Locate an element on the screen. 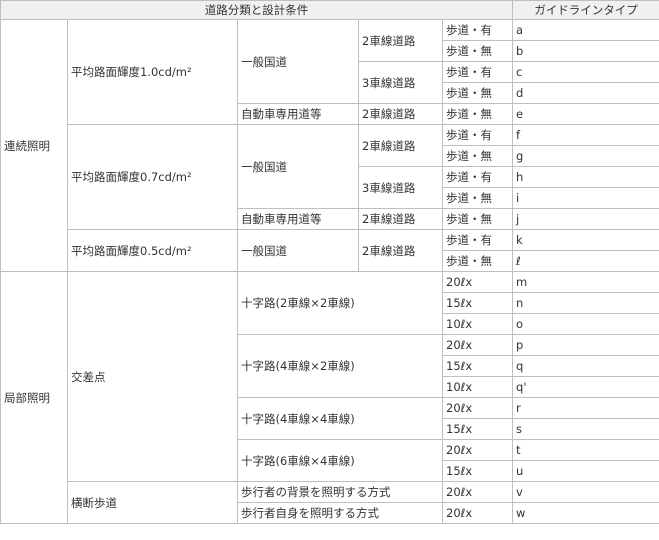  table-row: 横断歩道 歩行者の背景を照明する方式 20ℓx v is located at coordinates (330, 502).